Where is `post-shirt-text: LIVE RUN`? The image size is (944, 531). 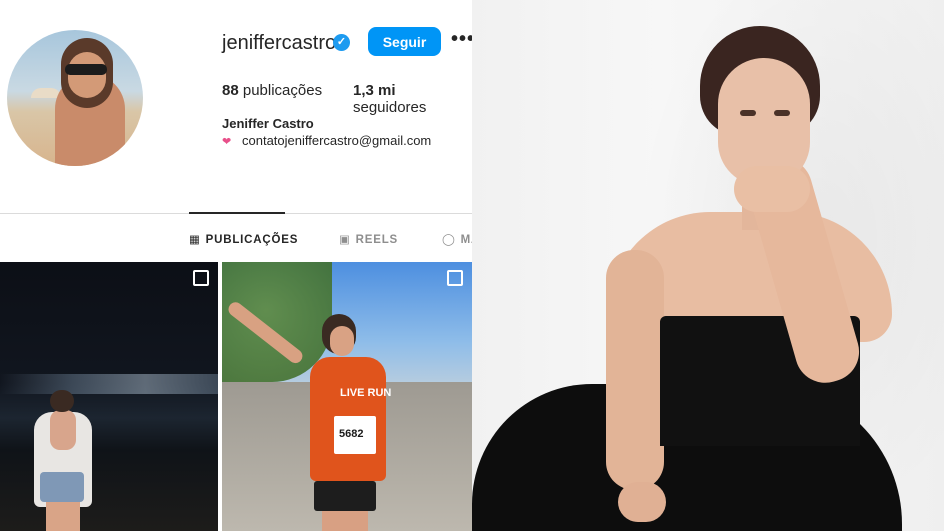
post-shirt-text: LIVE RUN is located at coordinates (366, 393).